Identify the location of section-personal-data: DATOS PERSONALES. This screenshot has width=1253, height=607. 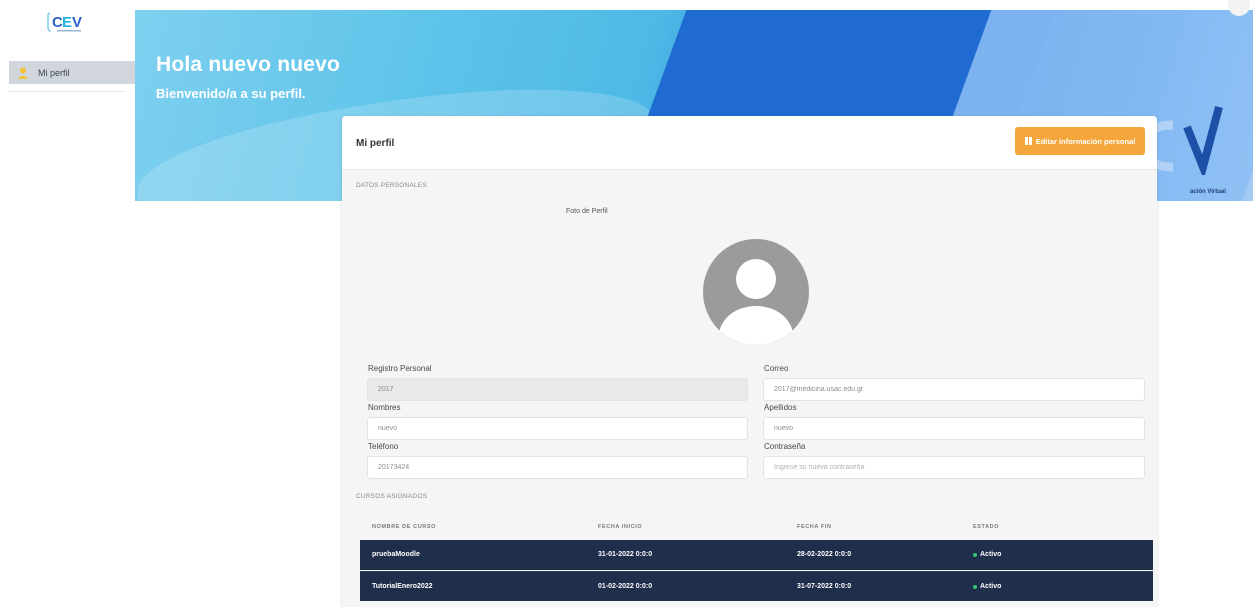
(391, 185).